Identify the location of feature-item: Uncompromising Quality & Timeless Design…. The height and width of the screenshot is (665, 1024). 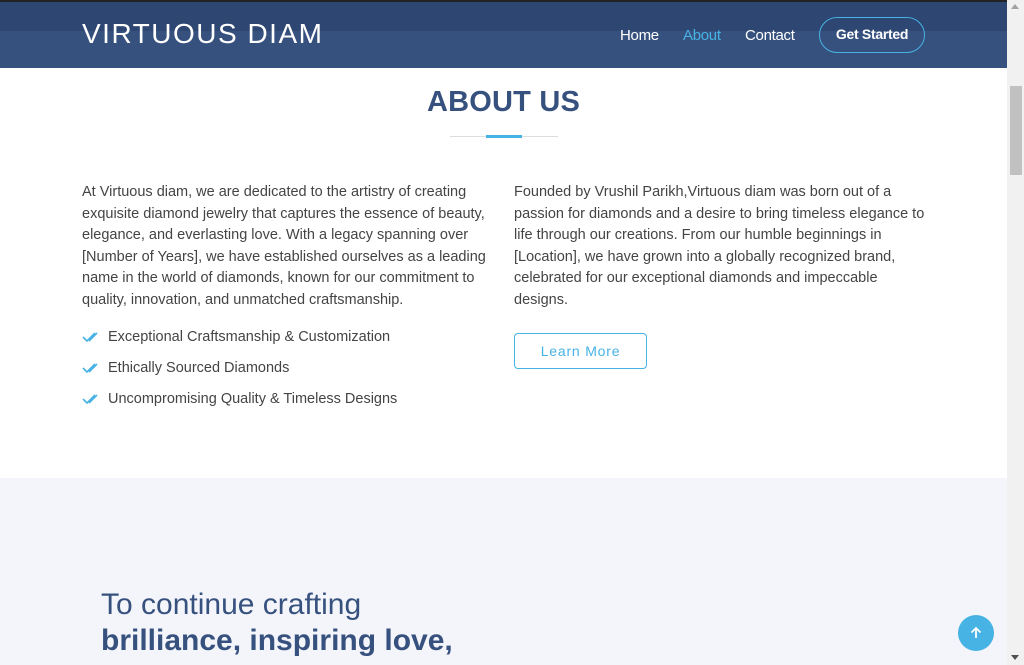
(239, 399).